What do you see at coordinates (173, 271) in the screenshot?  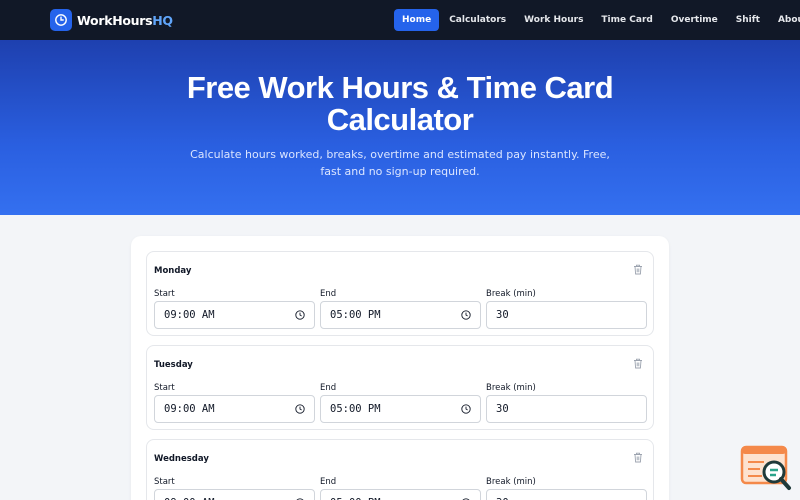 I see `day-name: Monday` at bounding box center [173, 271].